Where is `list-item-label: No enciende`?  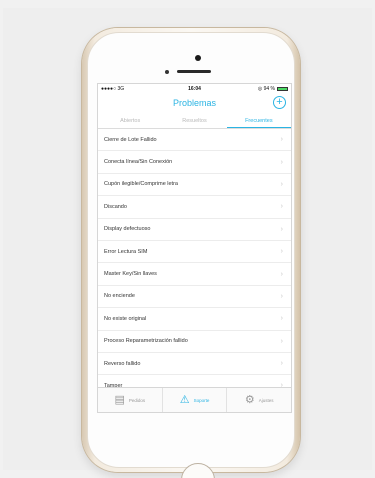
list-item-label: No enciende is located at coordinates (119, 296).